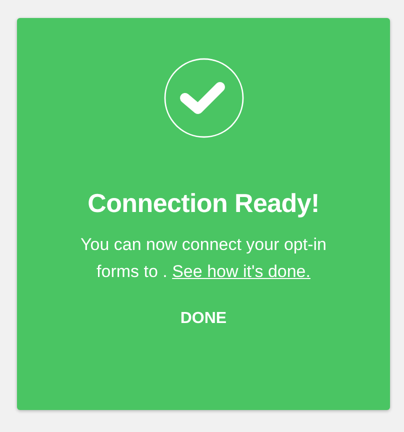 This screenshot has height=432, width=404. I want to click on dialog-message: You can now connect your opt-in forms to . See how it's done., so click(203, 258).